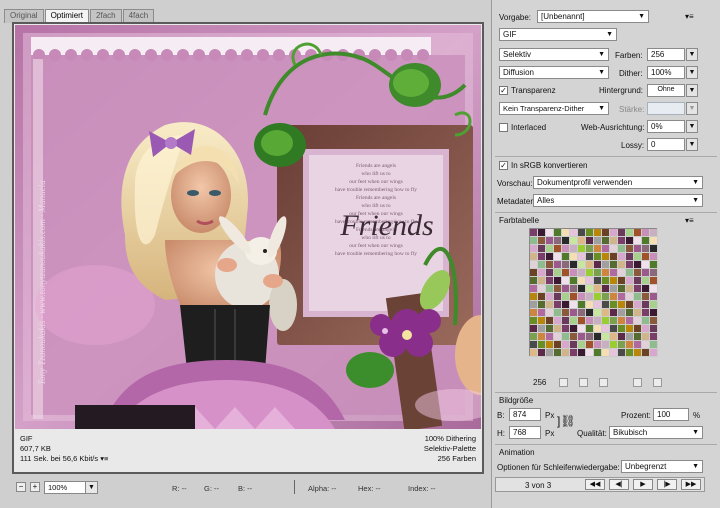  I want to click on lossy-field: 0, so click(666, 144).